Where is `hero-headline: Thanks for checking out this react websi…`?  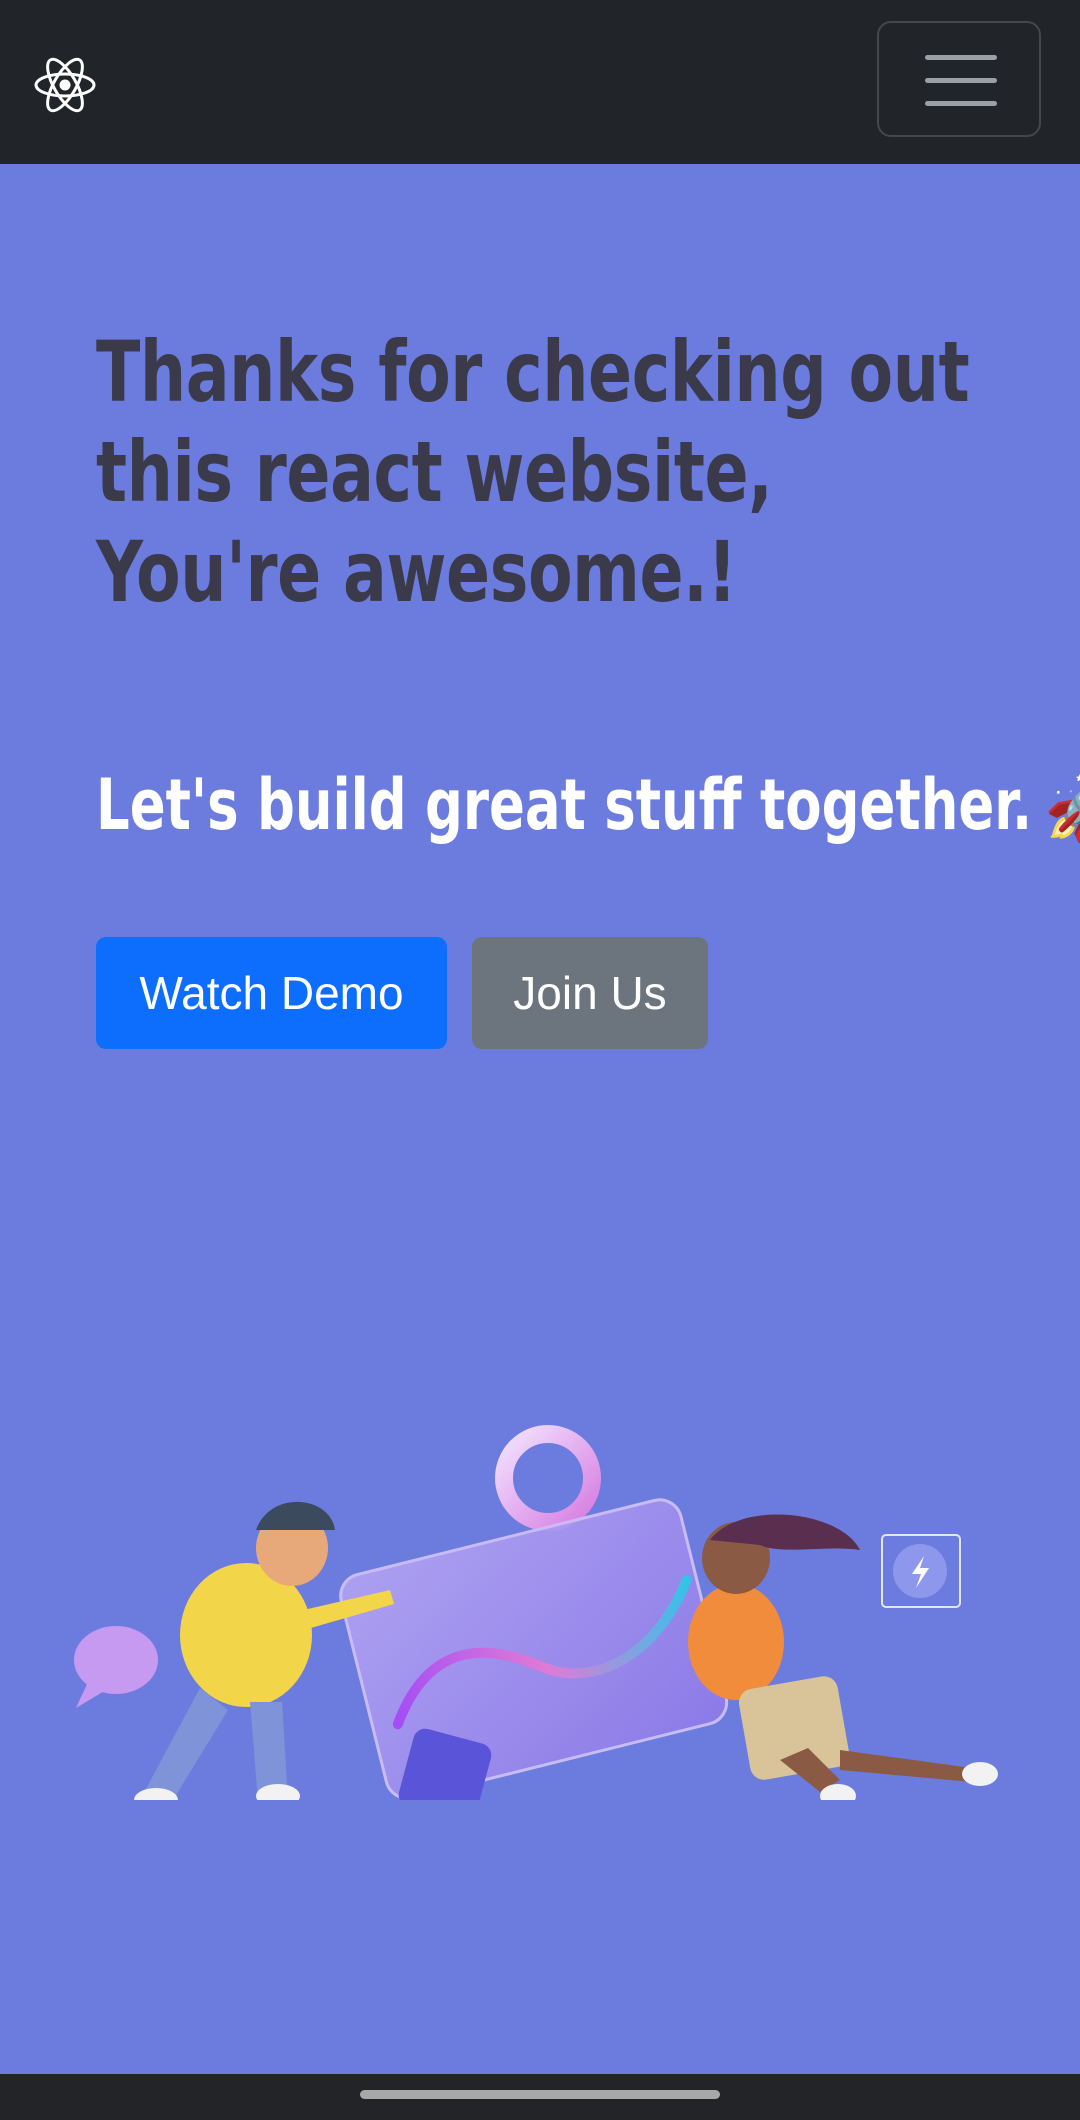
hero-headline: Thanks for checking out this react websi… is located at coordinates (533, 472).